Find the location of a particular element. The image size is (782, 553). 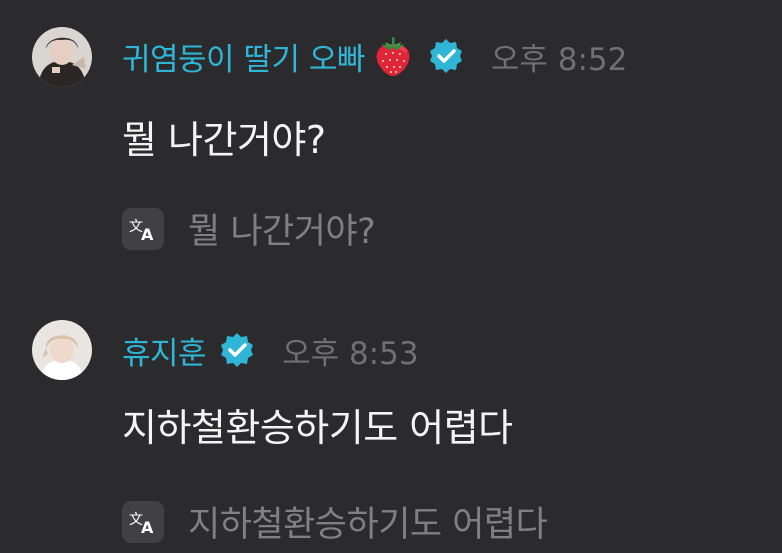

strawberry-icon is located at coordinates (393, 56).